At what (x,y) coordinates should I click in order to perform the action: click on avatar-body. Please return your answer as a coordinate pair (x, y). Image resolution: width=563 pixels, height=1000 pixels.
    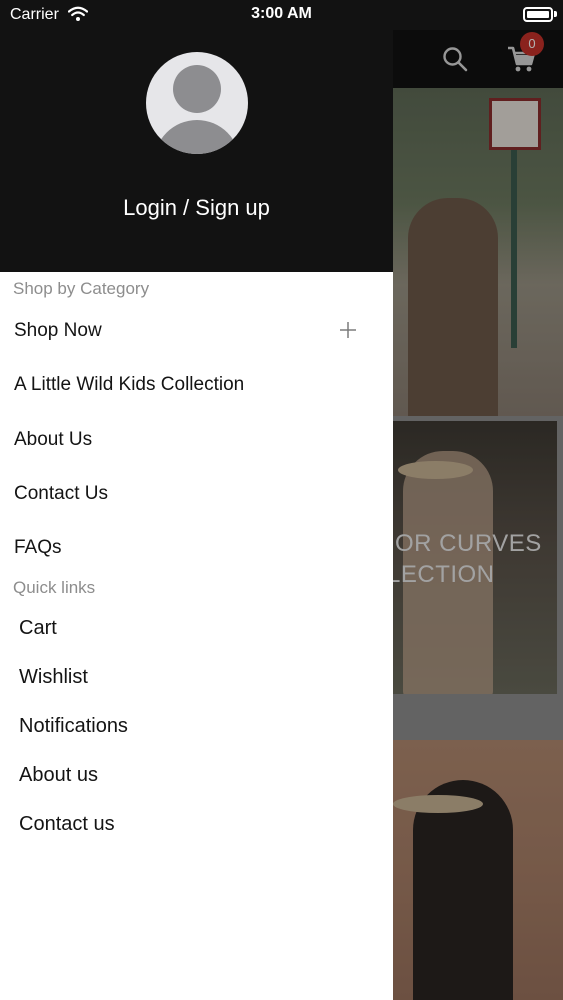
    Looking at the image, I should click on (197, 137).